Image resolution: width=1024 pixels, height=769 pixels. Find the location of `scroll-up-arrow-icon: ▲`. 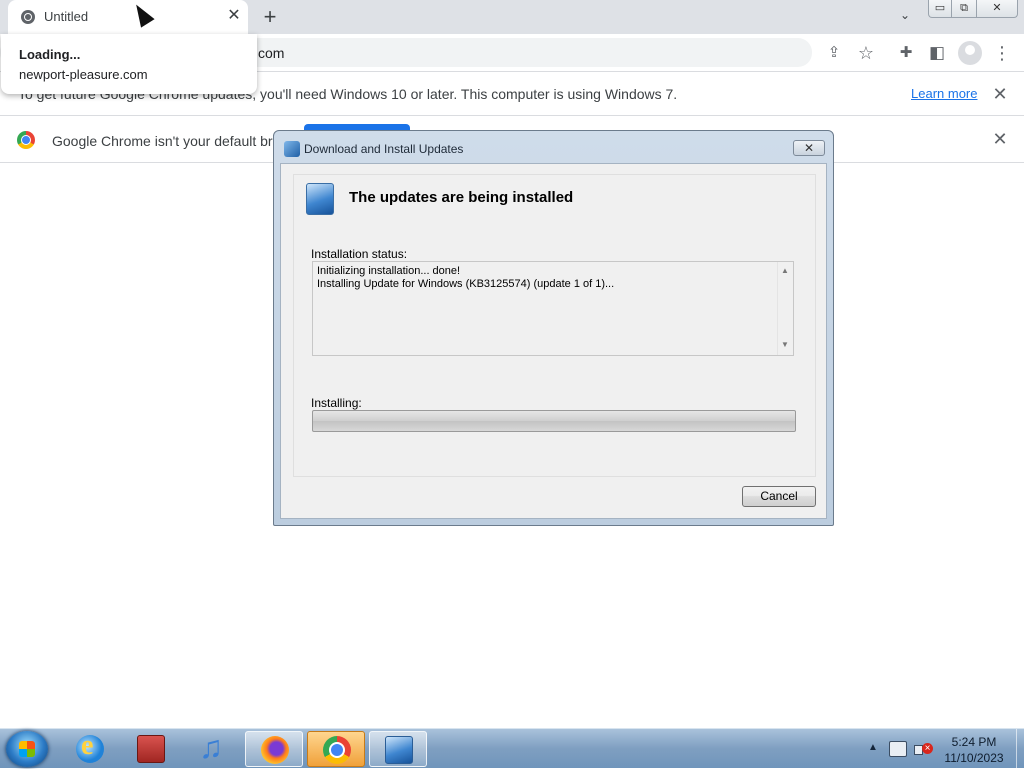

scroll-up-arrow-icon: ▲ is located at coordinates (785, 270).